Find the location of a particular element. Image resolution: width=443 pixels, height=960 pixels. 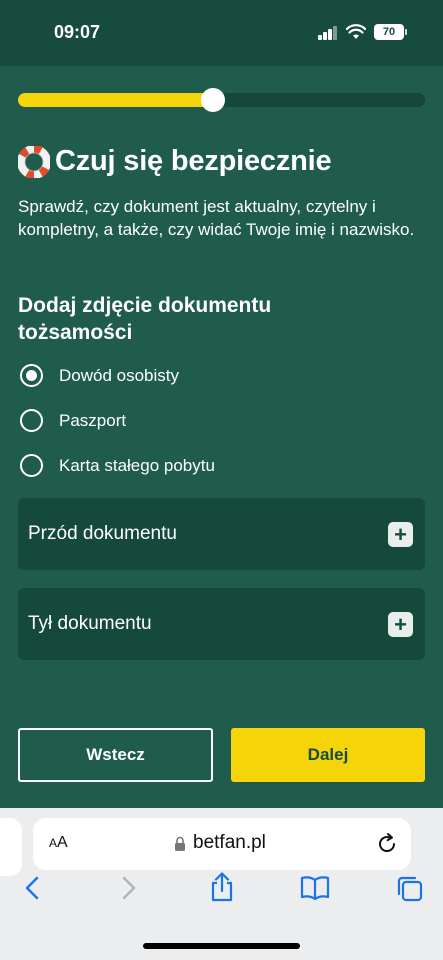

status-bar: 09:07 70 is located at coordinates (221, 33).